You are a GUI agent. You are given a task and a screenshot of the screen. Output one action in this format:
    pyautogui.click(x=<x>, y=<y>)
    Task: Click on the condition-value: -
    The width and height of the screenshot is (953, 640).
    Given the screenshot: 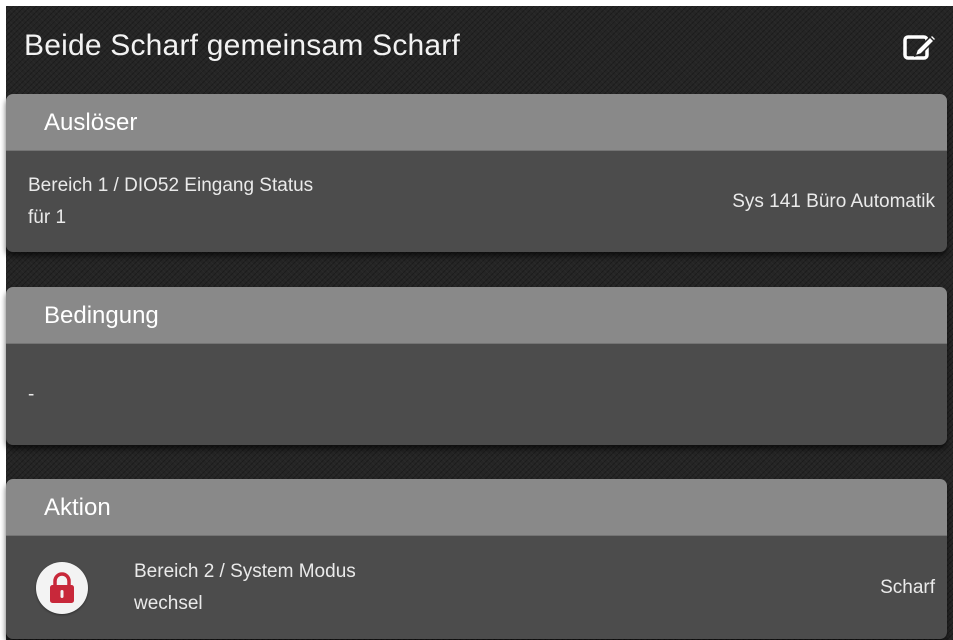 What is the action you would take?
    pyautogui.click(x=31, y=394)
    